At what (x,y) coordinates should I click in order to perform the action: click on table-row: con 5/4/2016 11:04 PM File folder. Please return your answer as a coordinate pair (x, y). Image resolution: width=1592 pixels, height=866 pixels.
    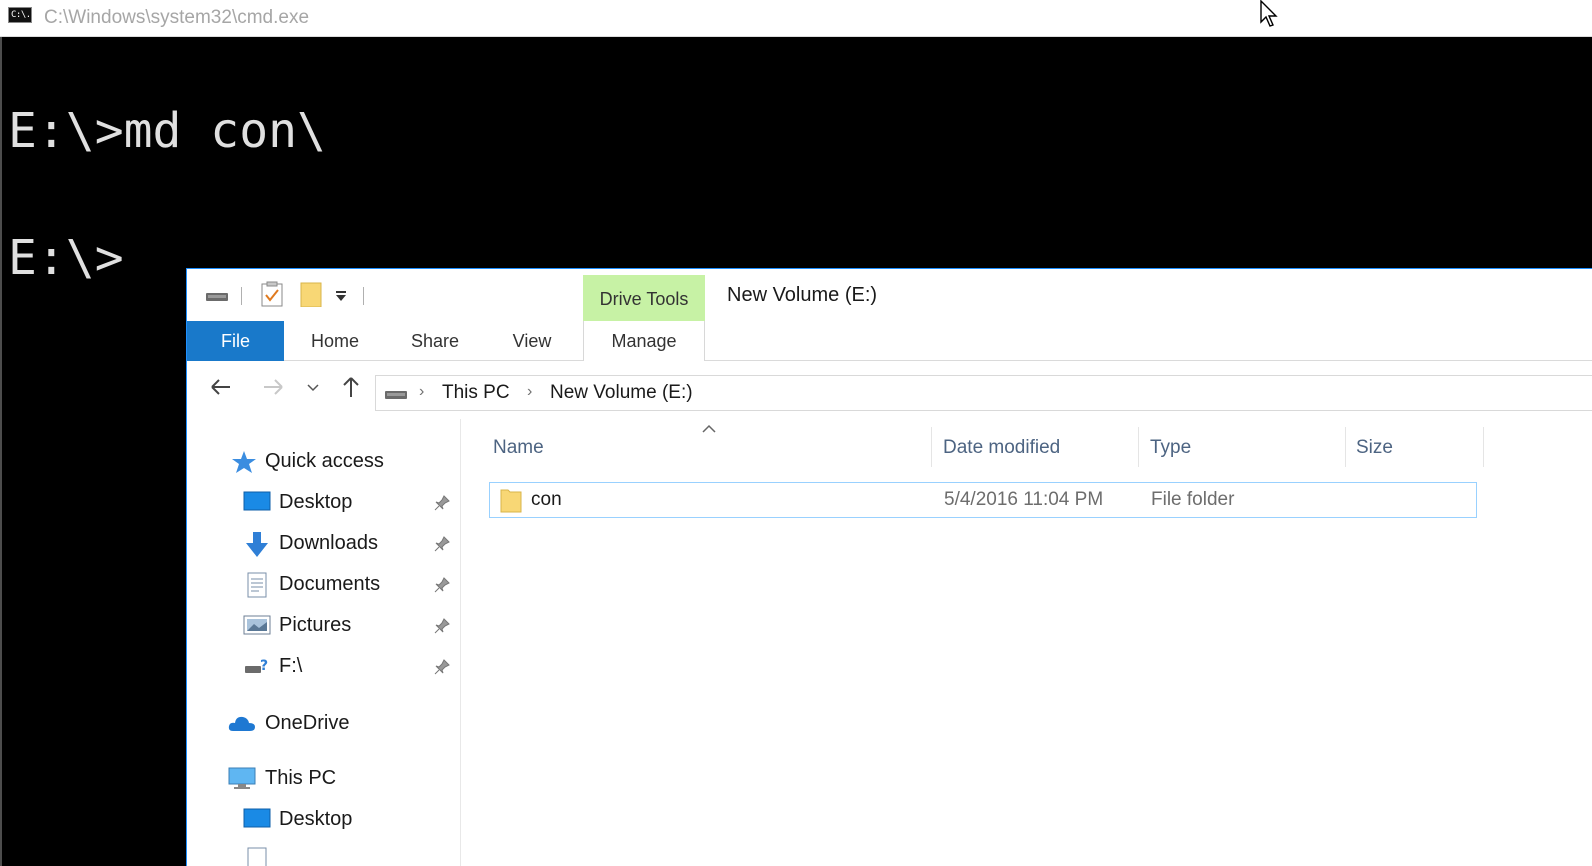
    Looking at the image, I should click on (983, 500).